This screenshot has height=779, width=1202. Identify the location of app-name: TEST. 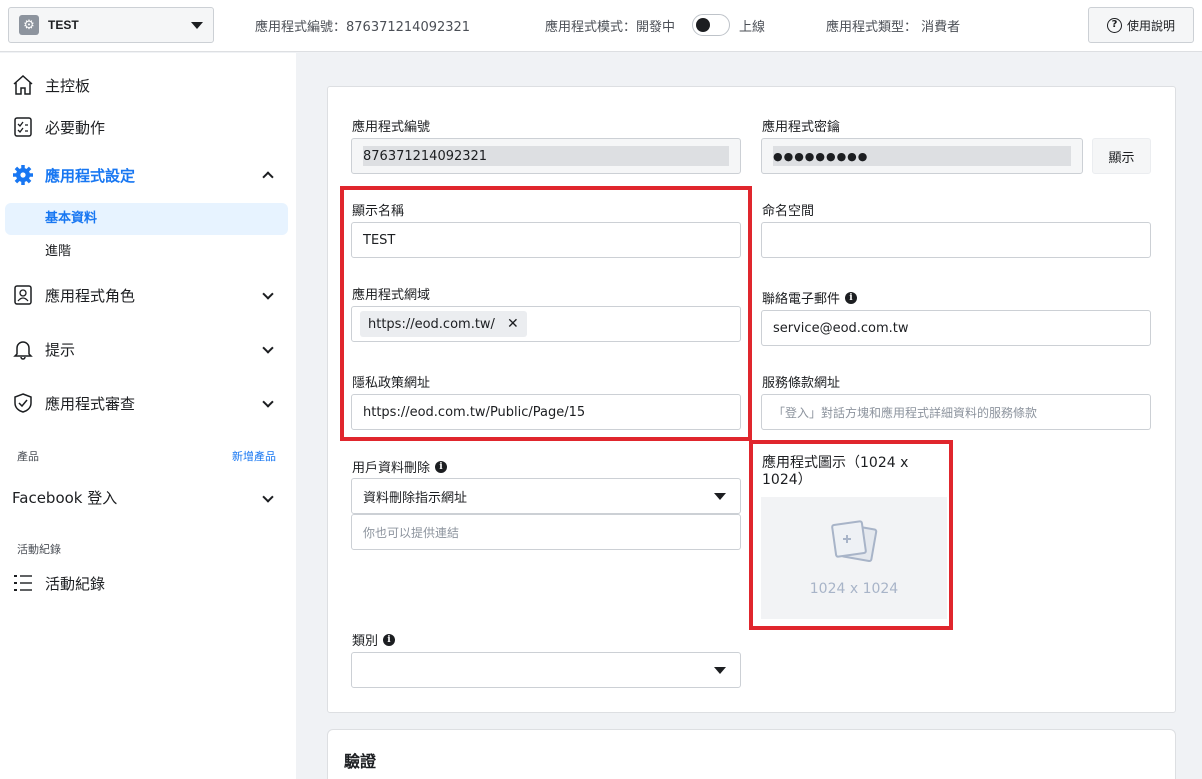
(63, 25).